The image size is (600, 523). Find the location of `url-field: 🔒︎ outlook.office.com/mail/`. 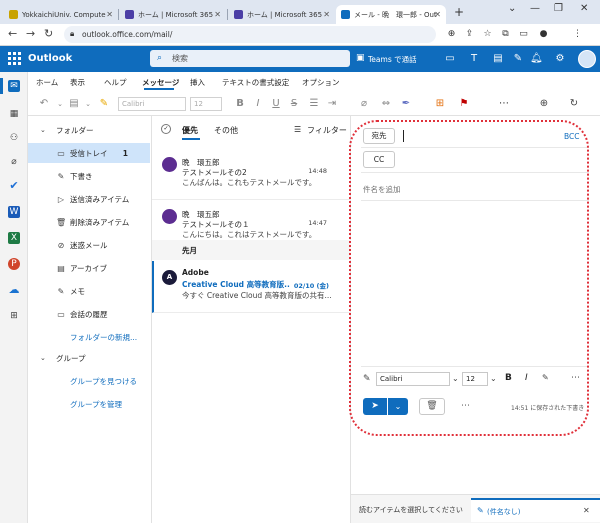

url-field: 🔒︎ outlook.office.com/mail/ is located at coordinates (250, 34).